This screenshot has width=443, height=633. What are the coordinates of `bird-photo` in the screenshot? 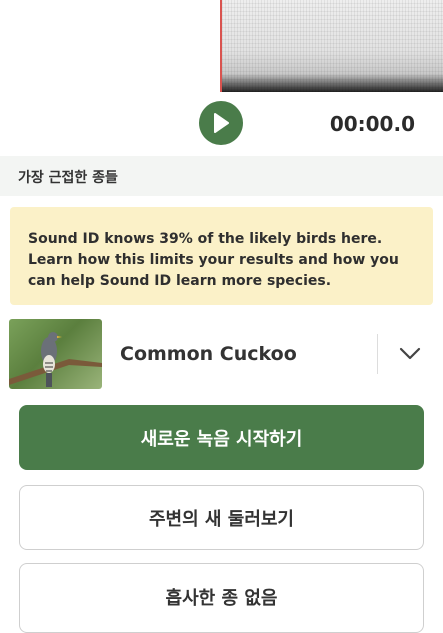 It's located at (55, 359).